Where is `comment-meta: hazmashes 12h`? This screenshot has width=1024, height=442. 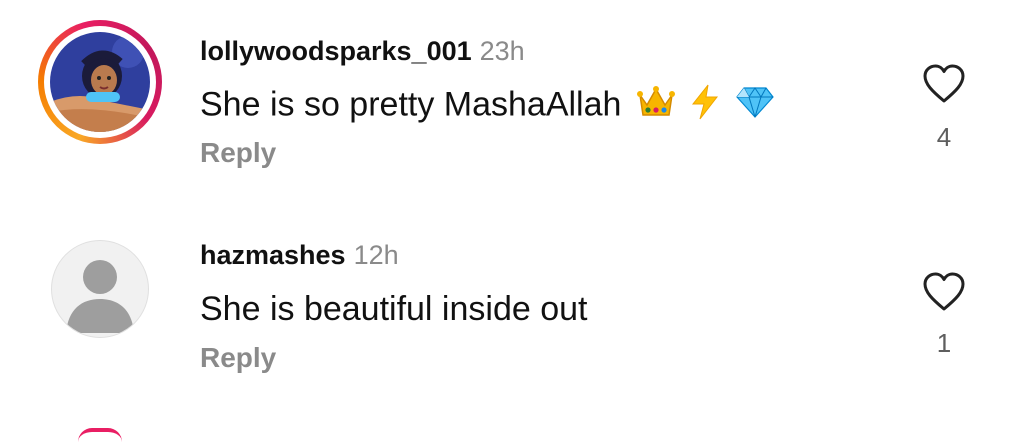
comment-meta: hazmashes 12h is located at coordinates (299, 255).